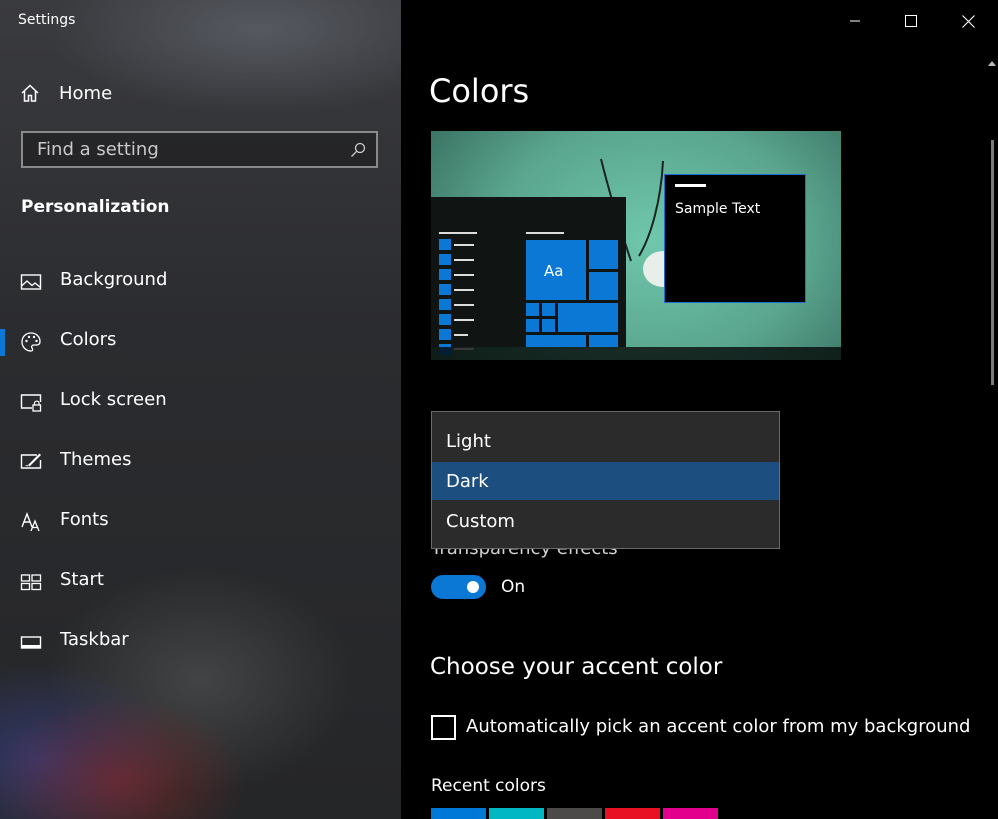  I want to click on dropdown-option-custom: Custom, so click(605, 521).